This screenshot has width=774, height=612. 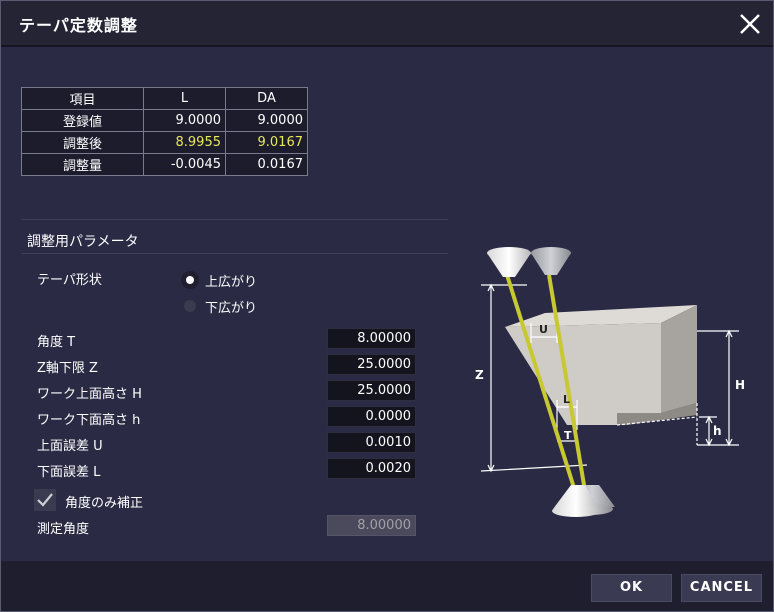 What do you see at coordinates (184, 120) in the screenshot?
I see `cell-l: 9.0000` at bounding box center [184, 120].